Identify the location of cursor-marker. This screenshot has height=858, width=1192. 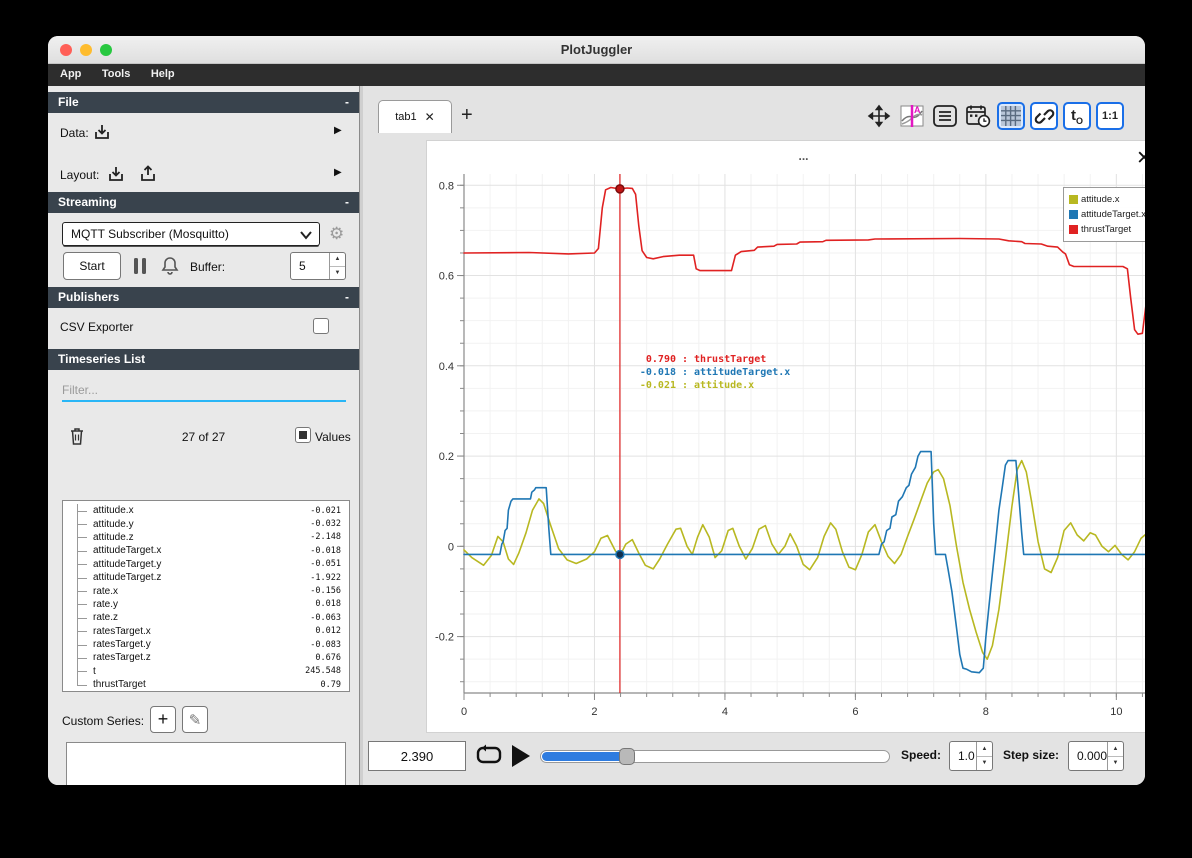
(620, 554).